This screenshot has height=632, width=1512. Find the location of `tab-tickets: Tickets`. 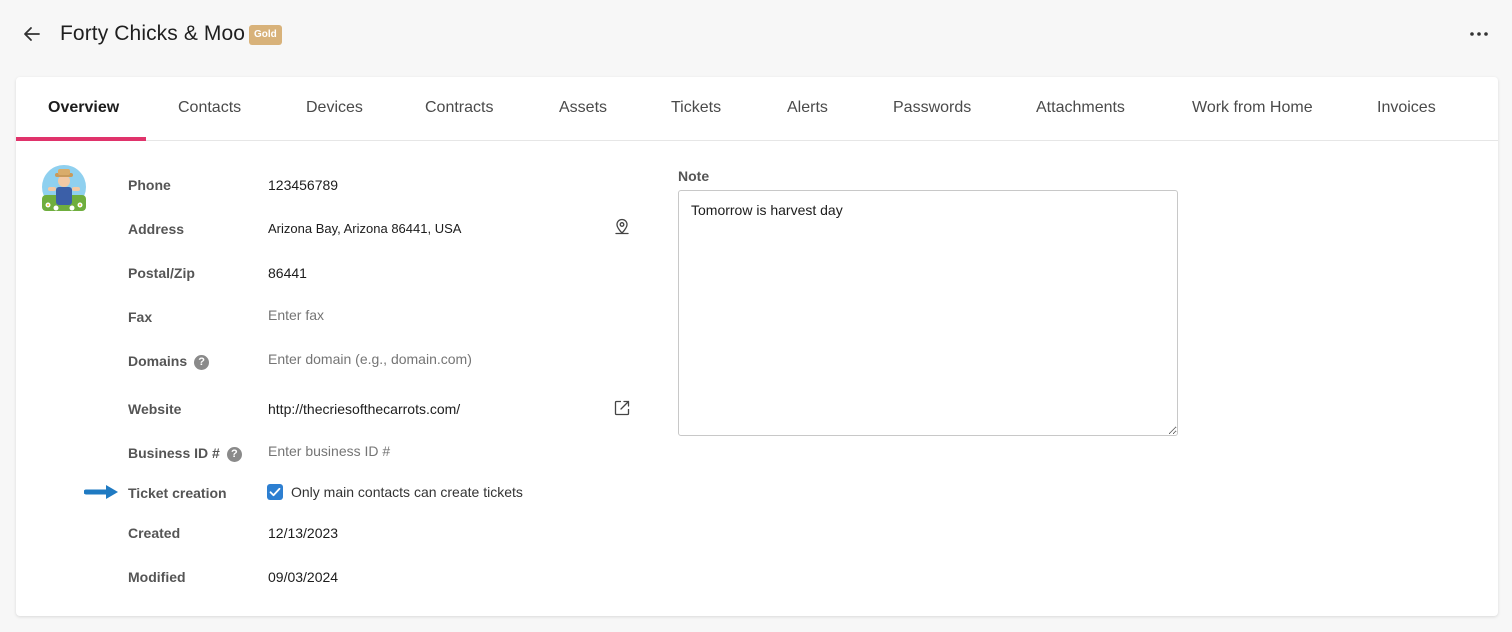

tab-tickets: Tickets is located at coordinates (696, 109).